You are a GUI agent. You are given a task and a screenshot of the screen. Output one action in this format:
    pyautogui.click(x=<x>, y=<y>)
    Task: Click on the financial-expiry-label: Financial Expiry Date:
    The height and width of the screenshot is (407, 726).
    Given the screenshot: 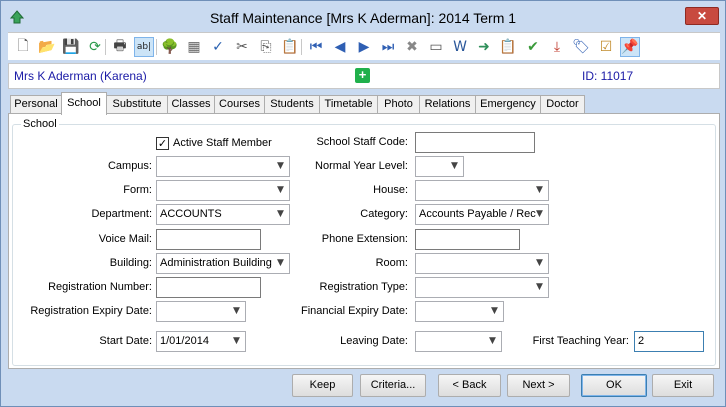 What is the action you would take?
    pyautogui.click(x=354, y=311)
    